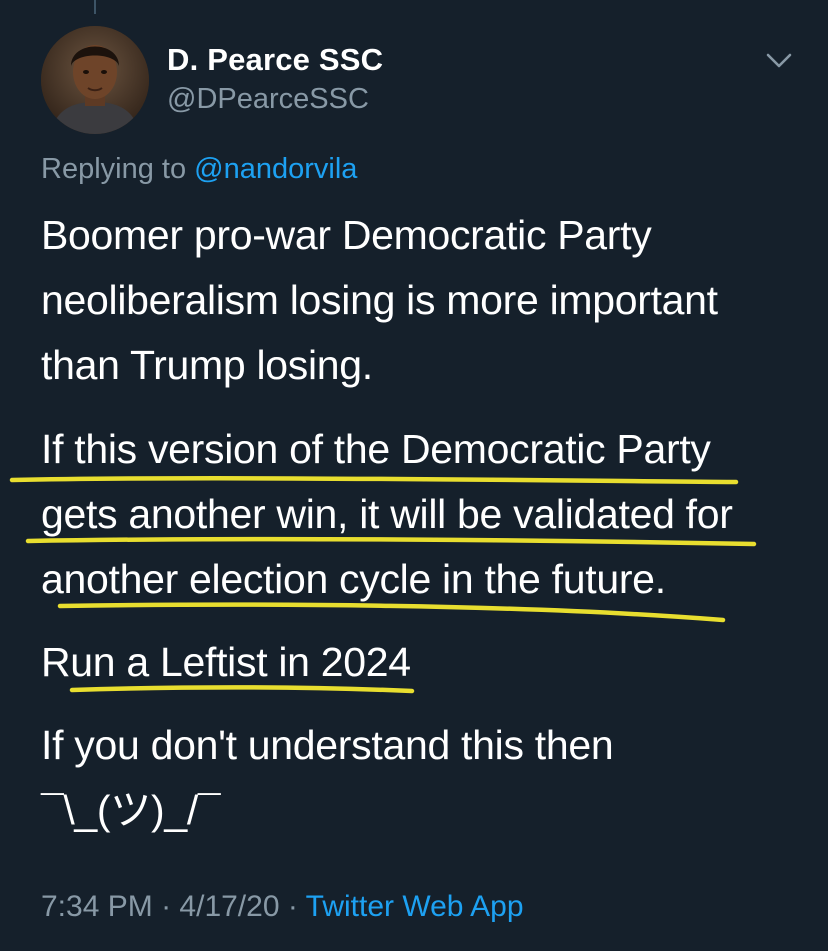  What do you see at coordinates (327, 745) in the screenshot?
I see `tweet-text-line: If you don't understand this then` at bounding box center [327, 745].